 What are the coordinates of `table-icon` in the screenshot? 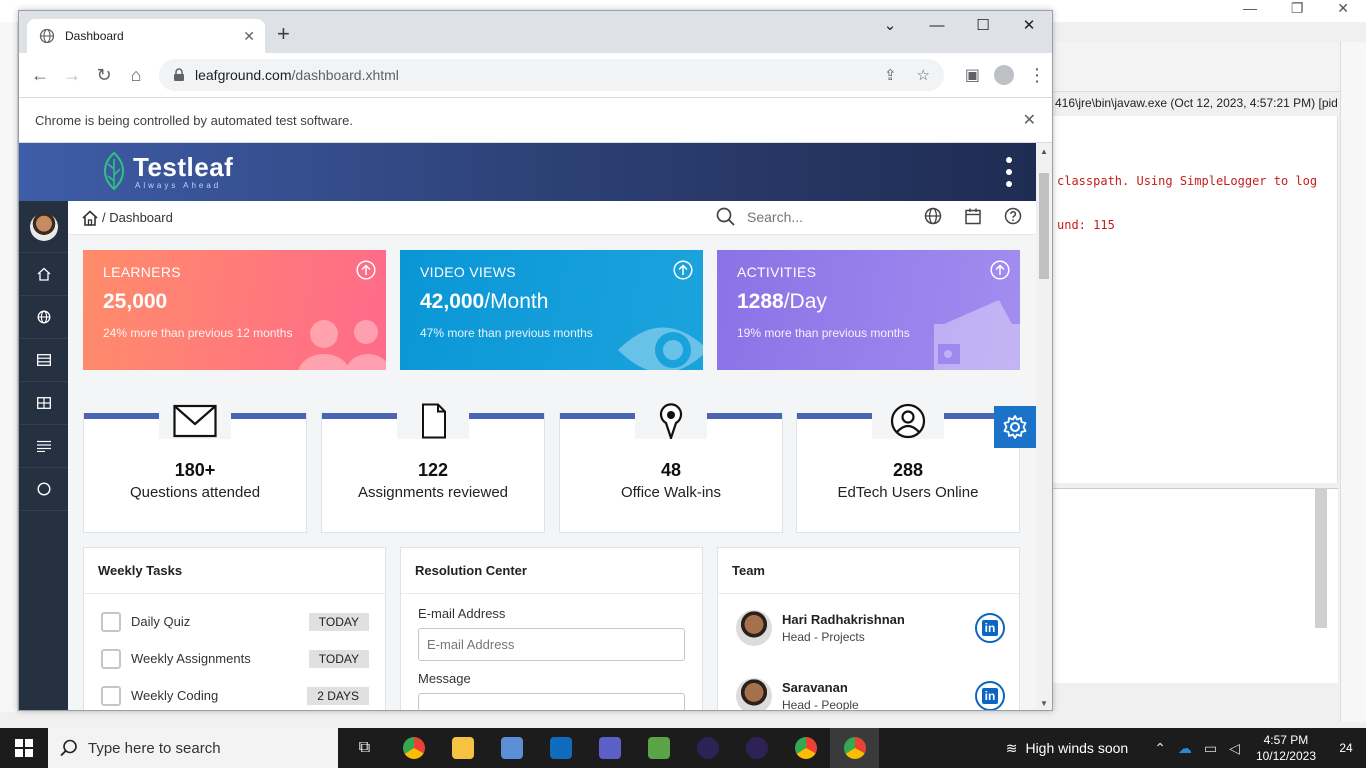 It's located at (43, 360).